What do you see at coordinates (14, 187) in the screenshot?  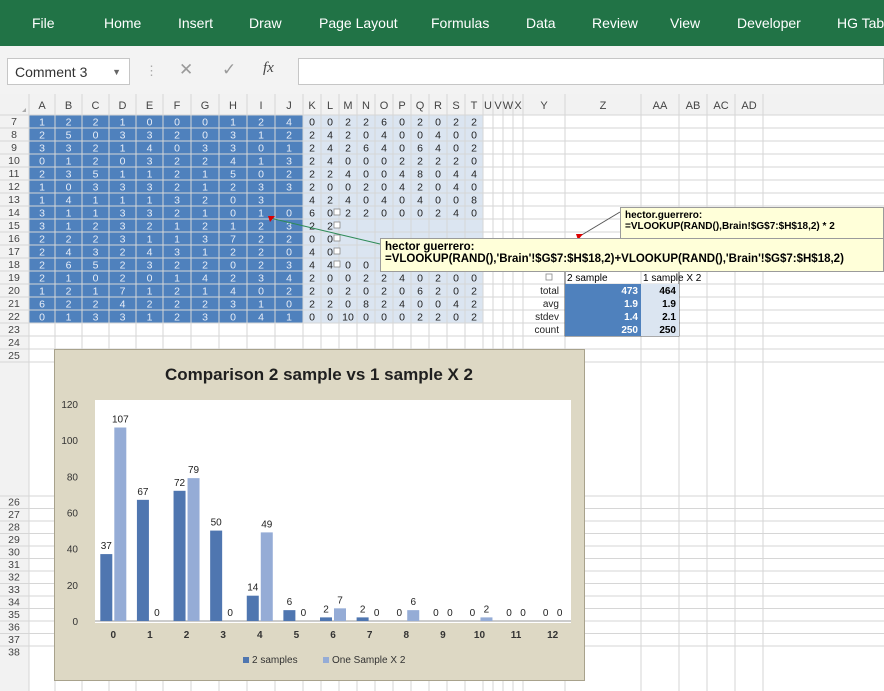 I see `row-header: 12` at bounding box center [14, 187].